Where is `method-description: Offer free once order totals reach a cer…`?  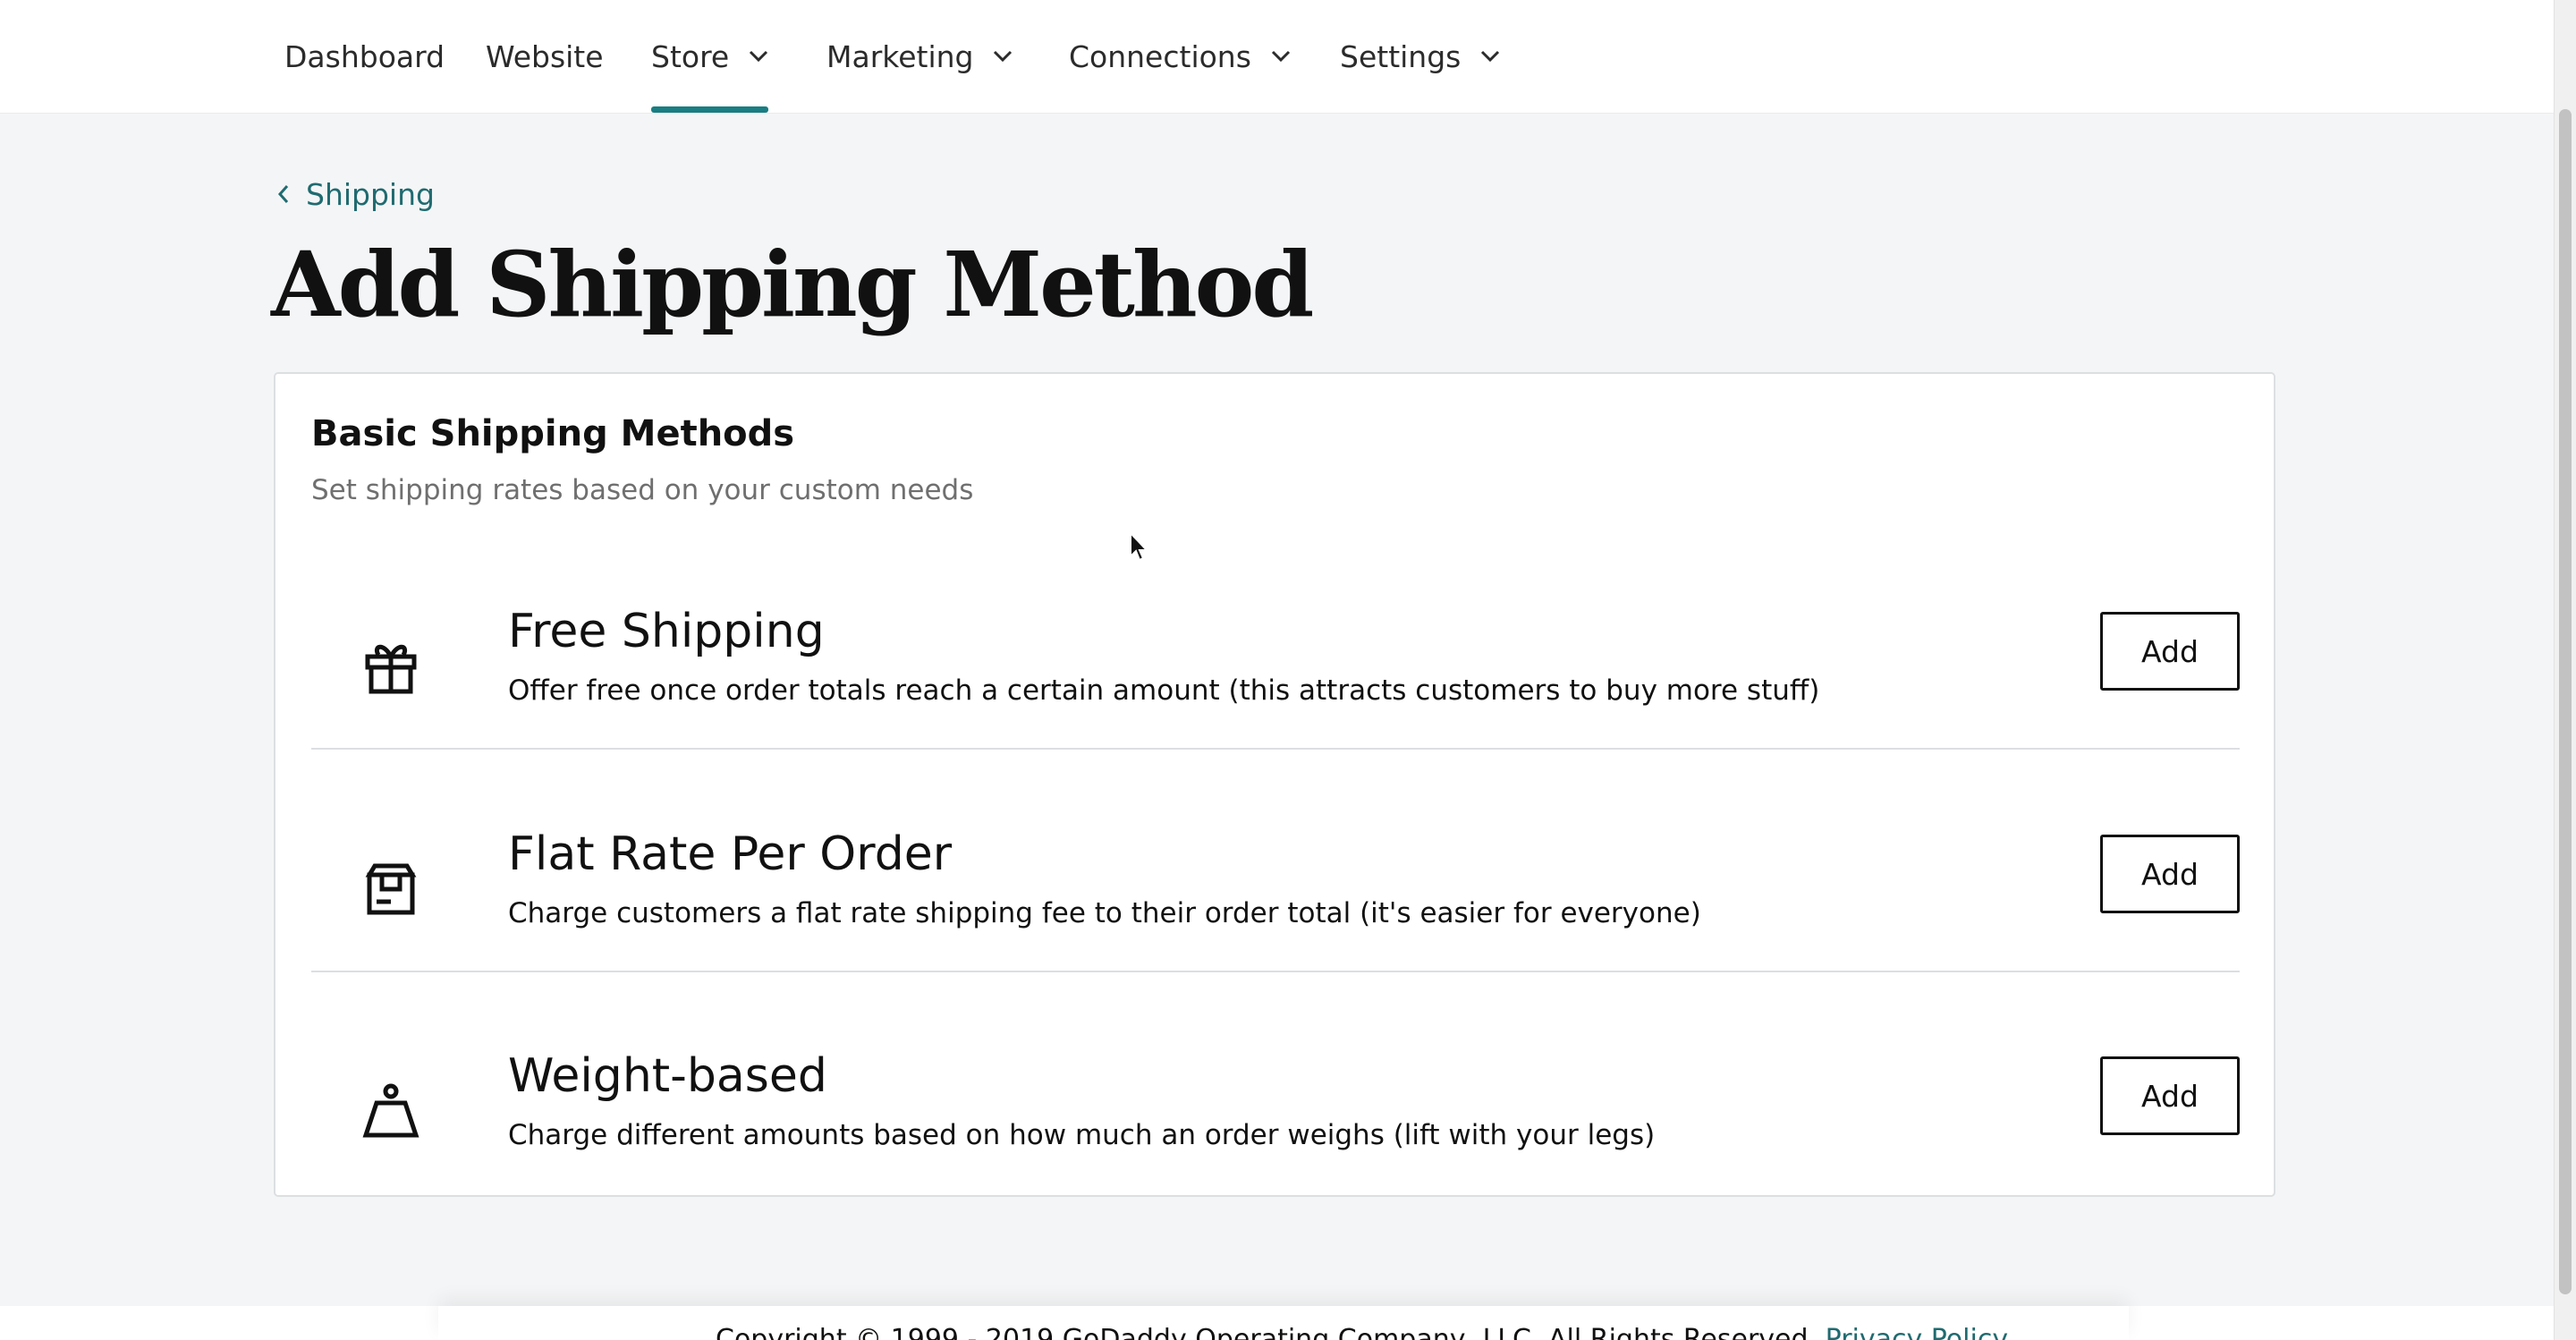 method-description: Offer free once order totals reach a cer… is located at coordinates (1164, 690).